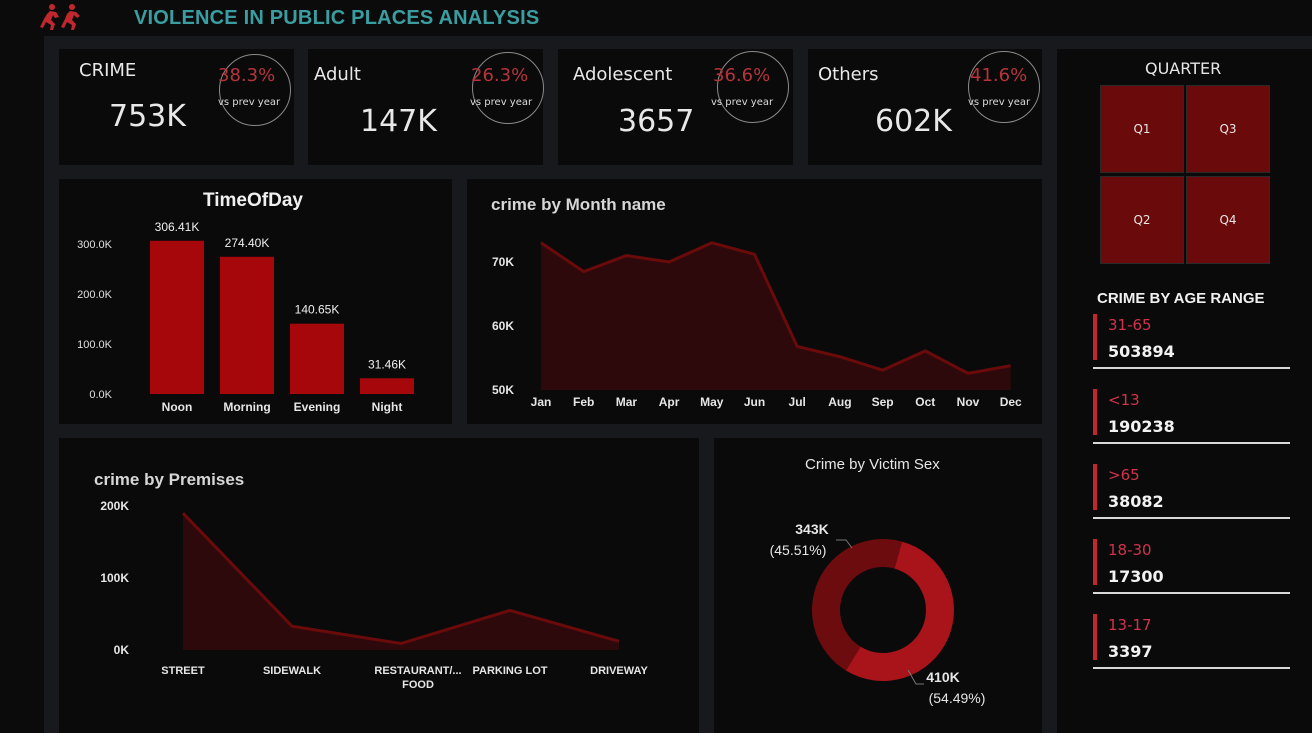 This screenshot has width=1312, height=733. What do you see at coordinates (114, 578) in the screenshot?
I see `y-tick-label: 100K` at bounding box center [114, 578].